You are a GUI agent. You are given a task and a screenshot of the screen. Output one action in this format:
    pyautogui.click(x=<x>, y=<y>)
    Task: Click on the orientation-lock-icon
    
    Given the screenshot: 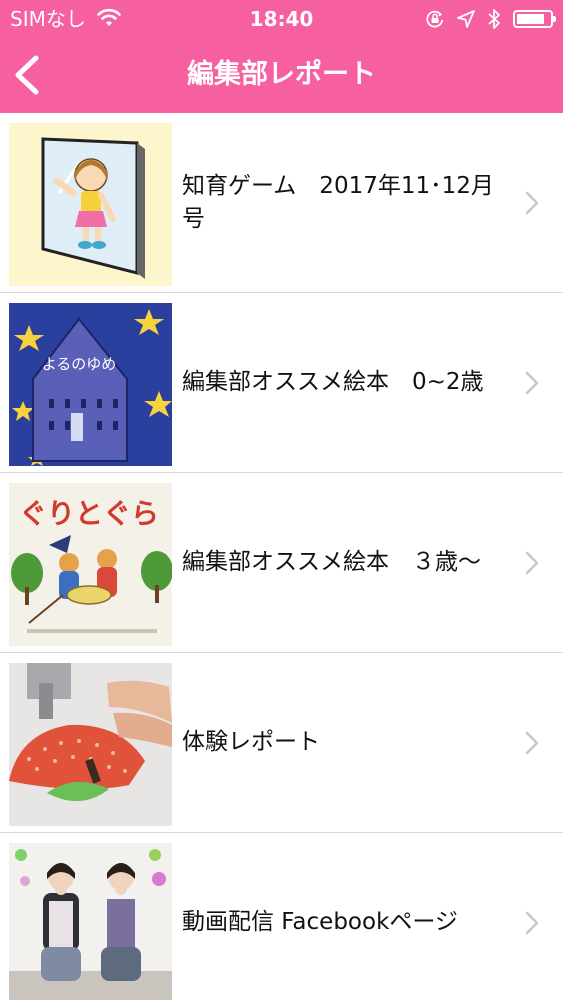 What is the action you would take?
    pyautogui.click(x=435, y=19)
    